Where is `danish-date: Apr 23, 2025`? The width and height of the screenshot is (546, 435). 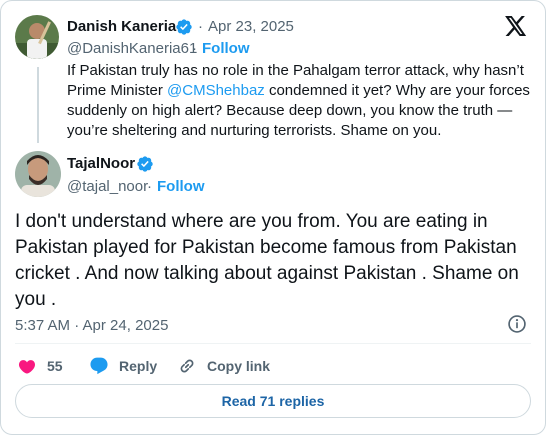 danish-date: Apr 23, 2025 is located at coordinates (251, 26).